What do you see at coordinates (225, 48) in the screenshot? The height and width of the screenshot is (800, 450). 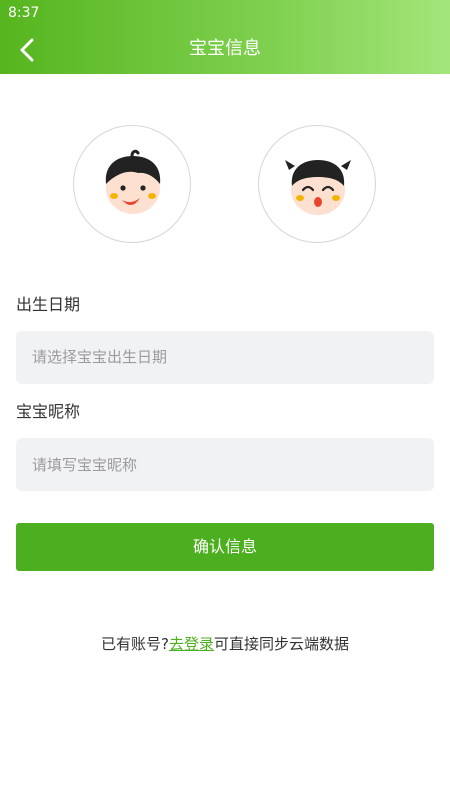 I see `page-title: 宝宝信息` at bounding box center [225, 48].